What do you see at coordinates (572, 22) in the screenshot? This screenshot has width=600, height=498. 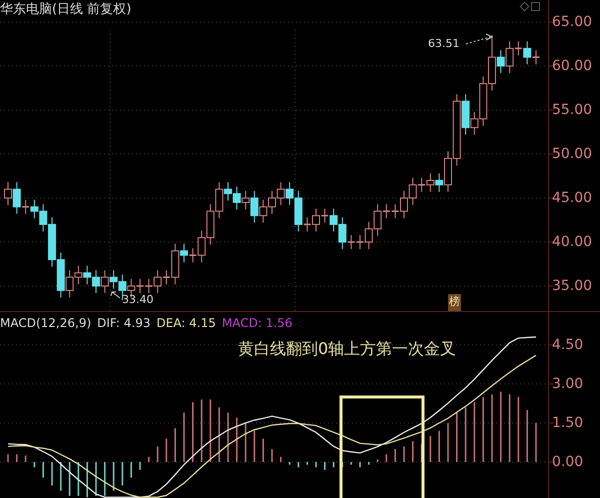 I see `axis-label: 65.00` at bounding box center [572, 22].